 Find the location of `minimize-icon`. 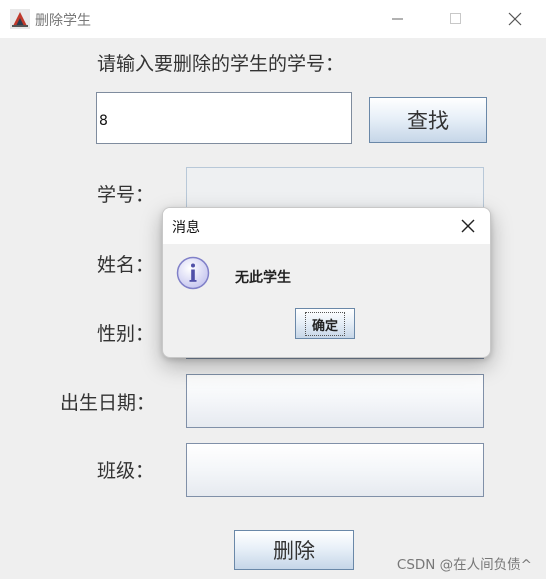

minimize-icon is located at coordinates (397, 19).